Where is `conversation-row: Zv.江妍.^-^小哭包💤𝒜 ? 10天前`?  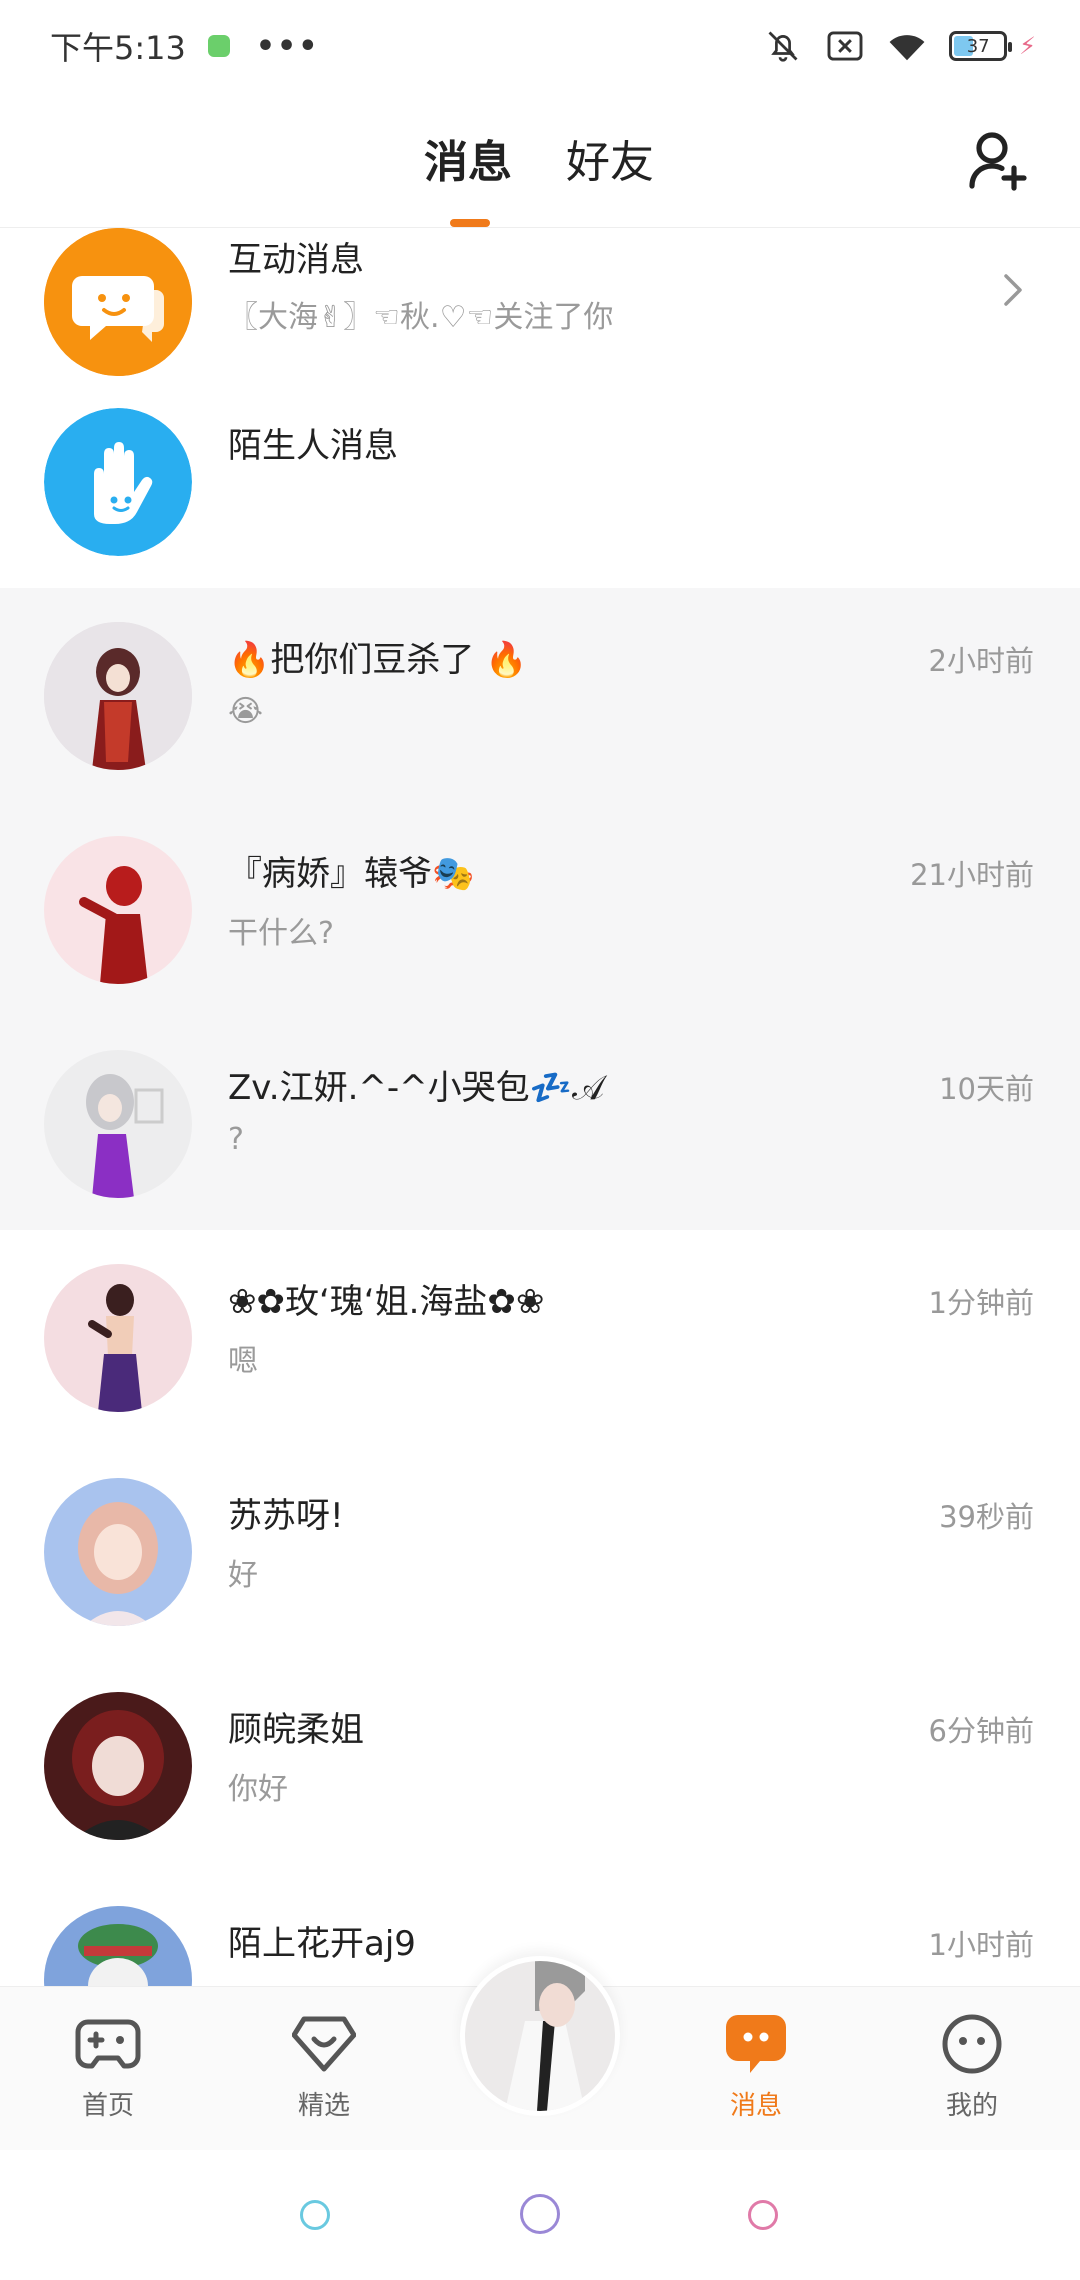 conversation-row: Zv.江妍.^-^小哭包💤𝒜 ? 10天前 is located at coordinates (540, 1123).